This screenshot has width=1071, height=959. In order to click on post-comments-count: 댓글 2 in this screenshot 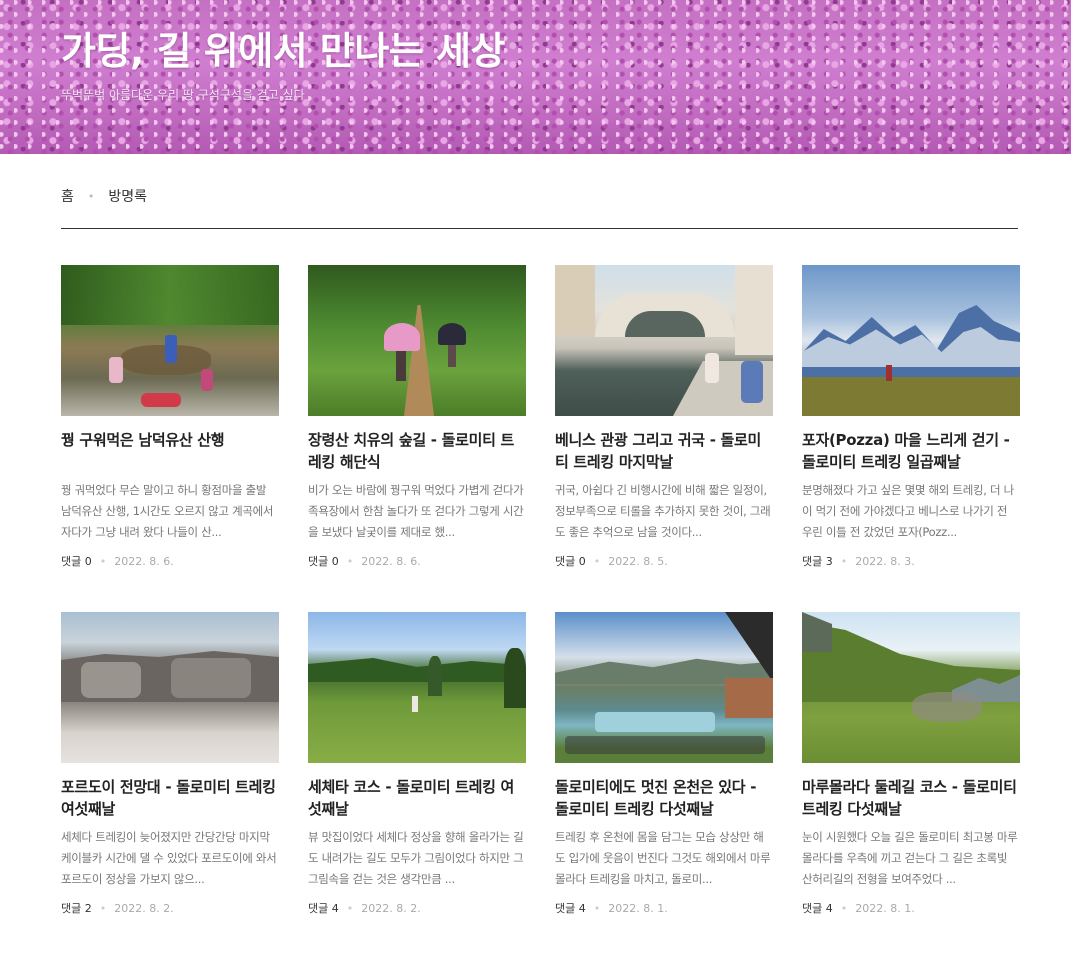, I will do `click(76, 908)`.